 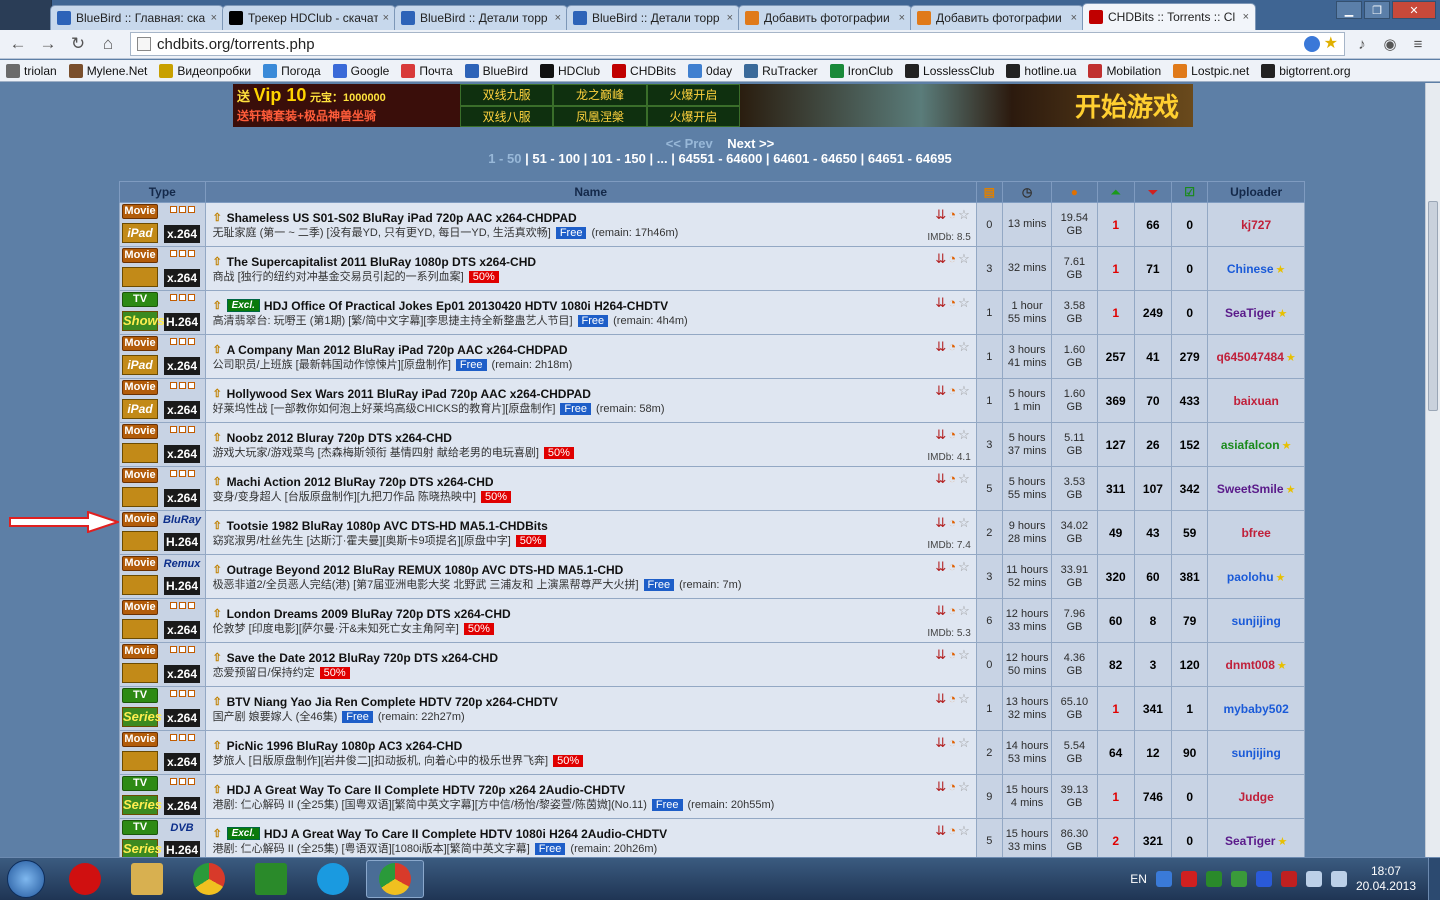 What do you see at coordinates (1331, 44) in the screenshot?
I see `bookmark-star-icon: ★` at bounding box center [1331, 44].